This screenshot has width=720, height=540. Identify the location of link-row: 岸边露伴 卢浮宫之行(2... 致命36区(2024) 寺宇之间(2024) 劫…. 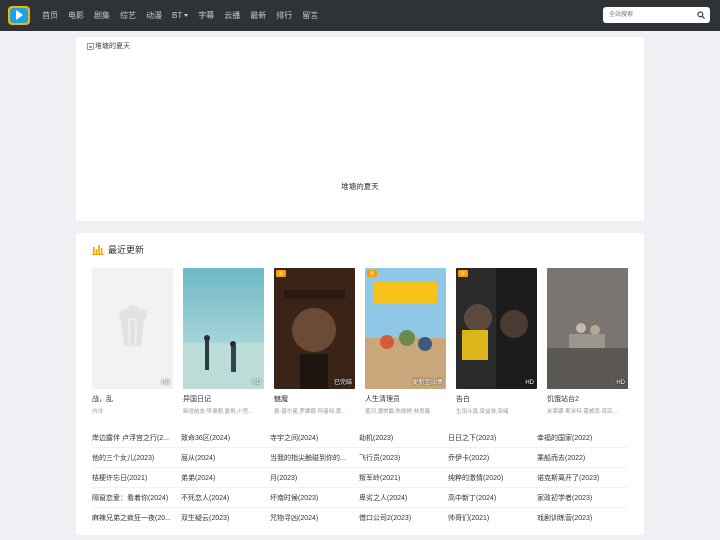
(360, 438).